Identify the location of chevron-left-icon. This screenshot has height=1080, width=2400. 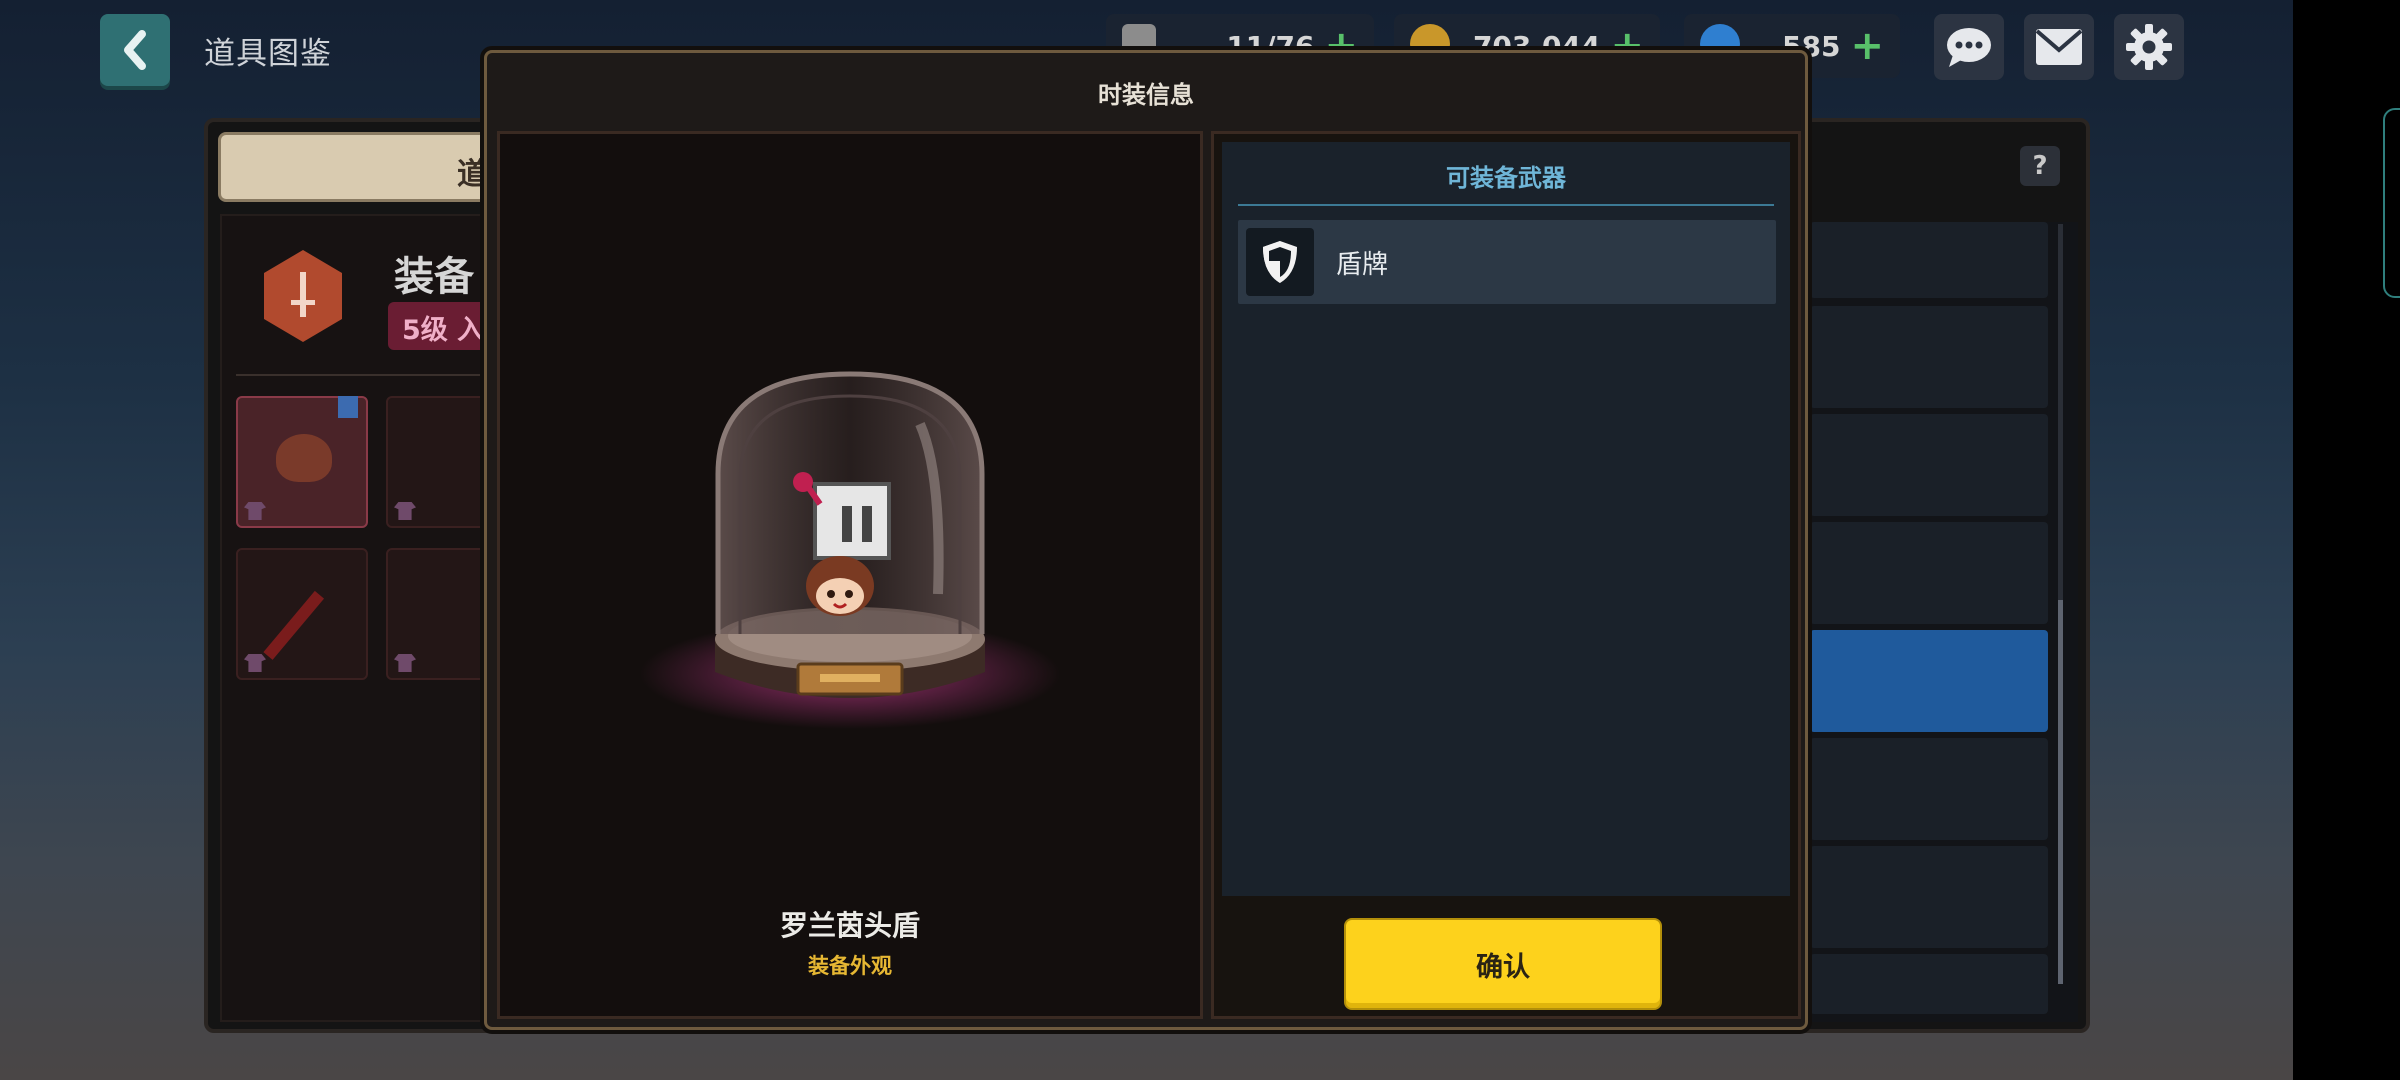
(135, 50).